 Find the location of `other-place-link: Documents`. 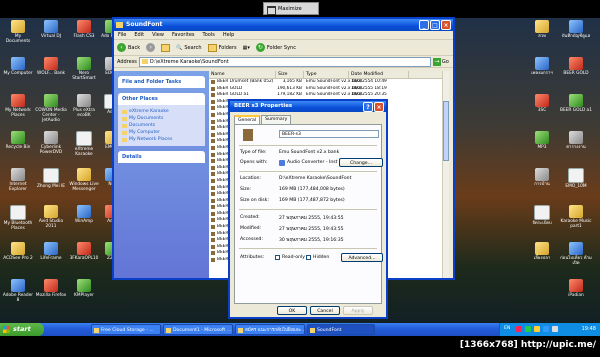

other-place-link: Documents is located at coordinates (161, 125).